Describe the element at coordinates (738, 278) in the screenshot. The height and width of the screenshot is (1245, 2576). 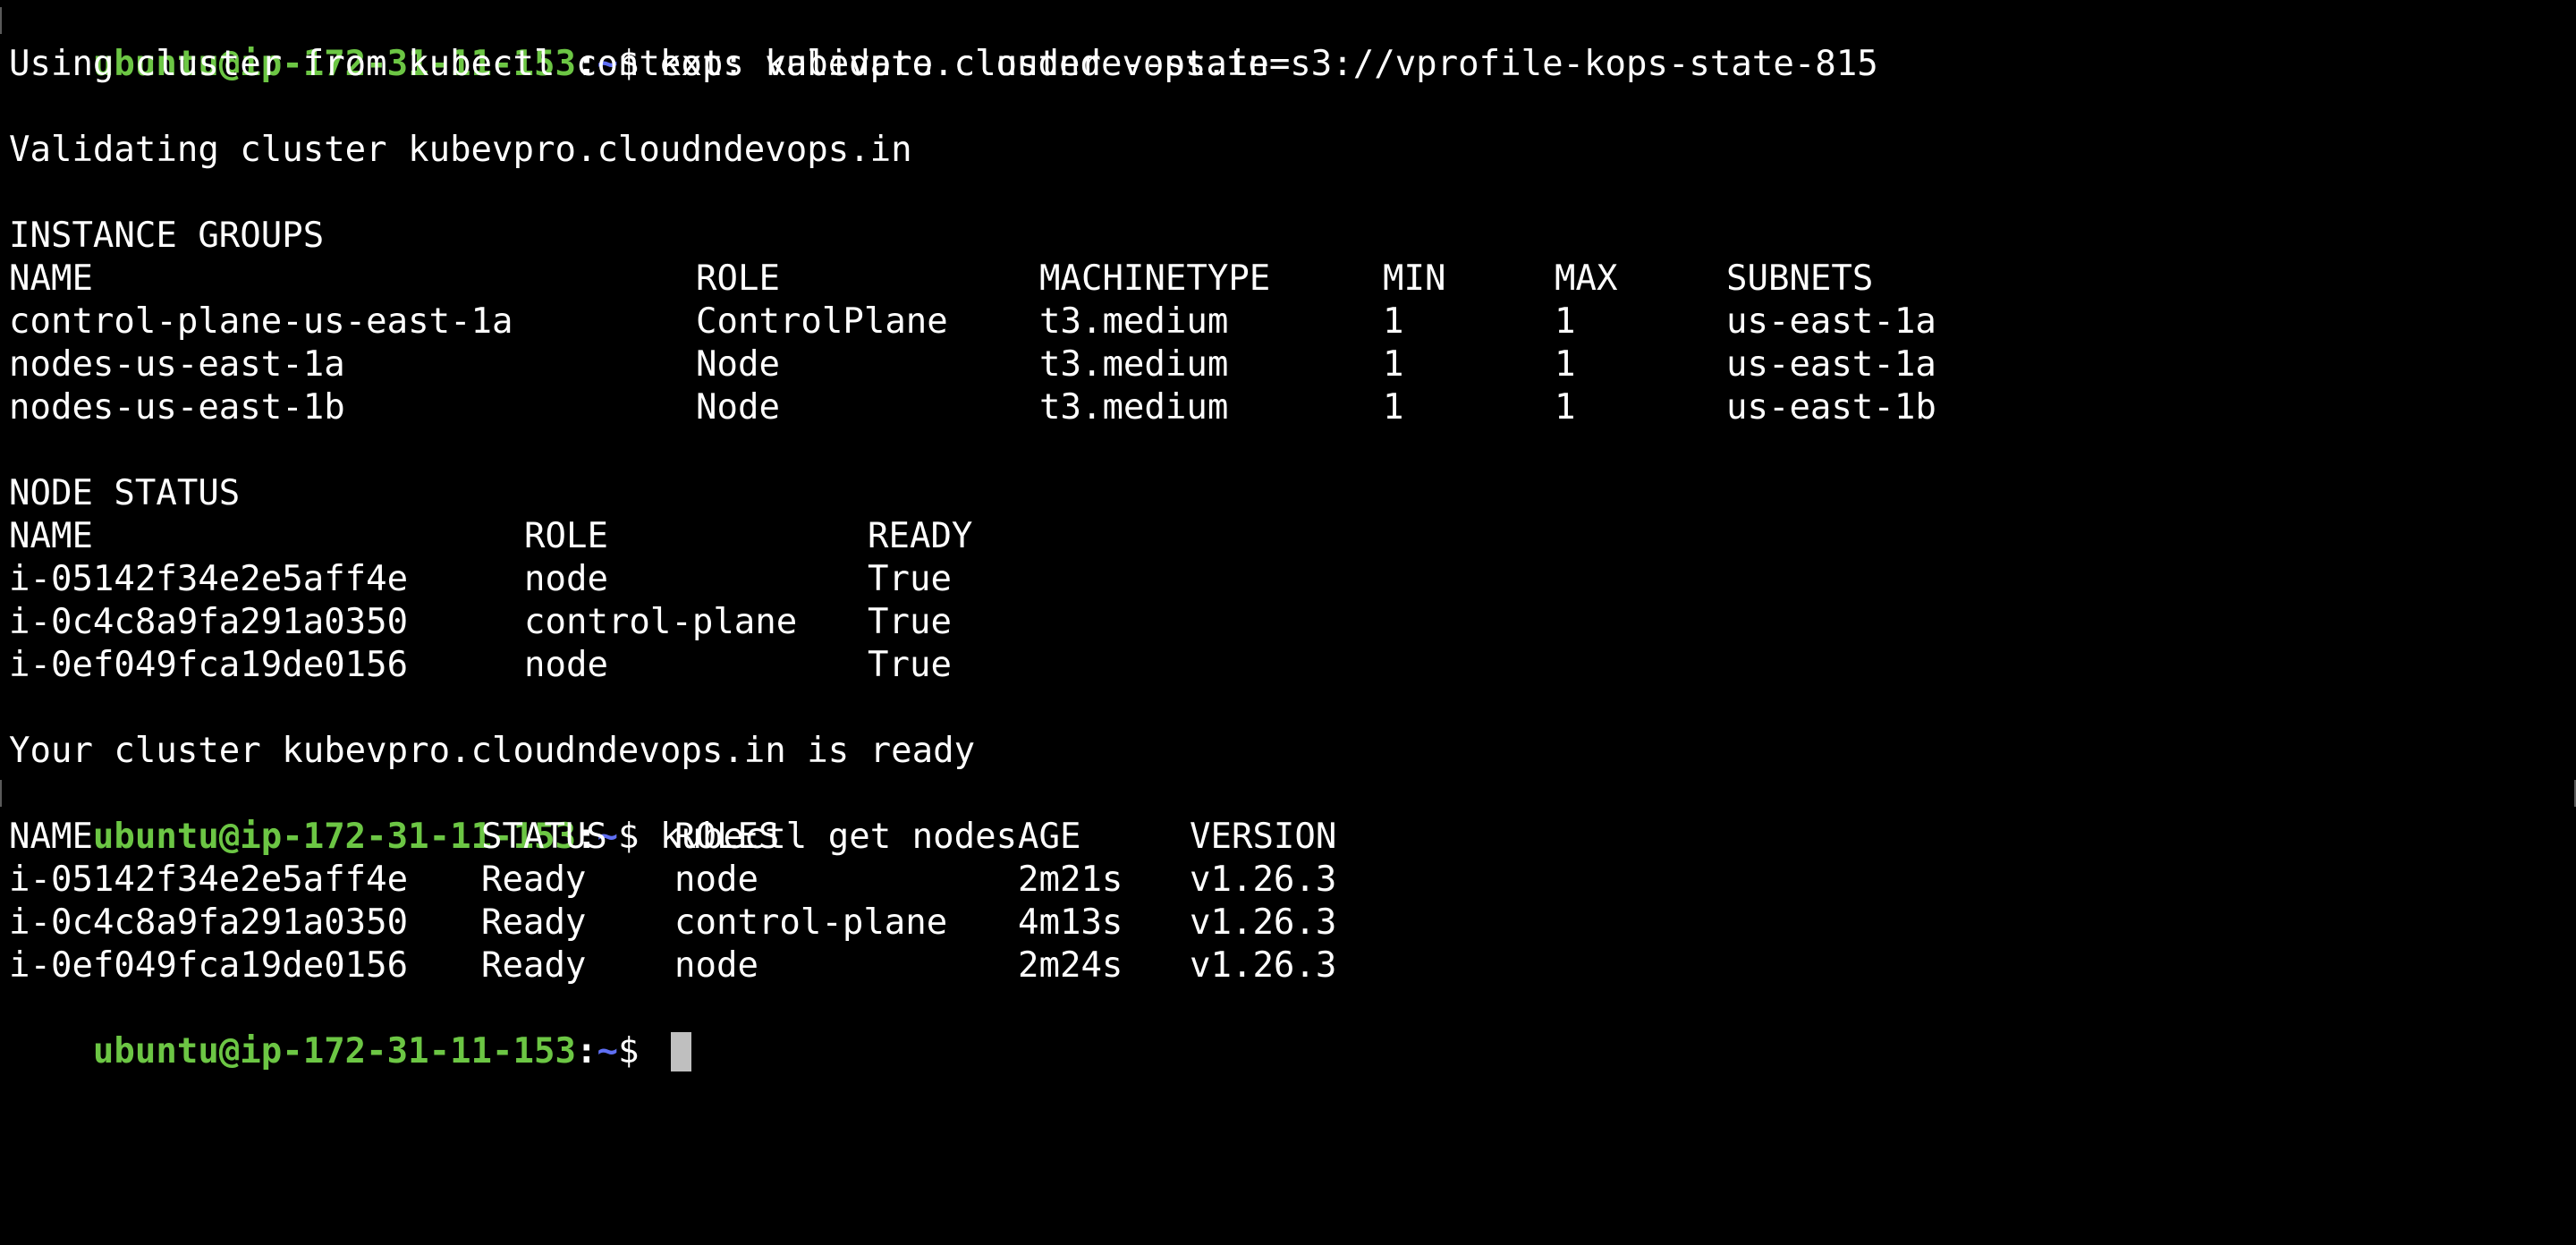
I see `ig-header-role: ROLE` at that location.